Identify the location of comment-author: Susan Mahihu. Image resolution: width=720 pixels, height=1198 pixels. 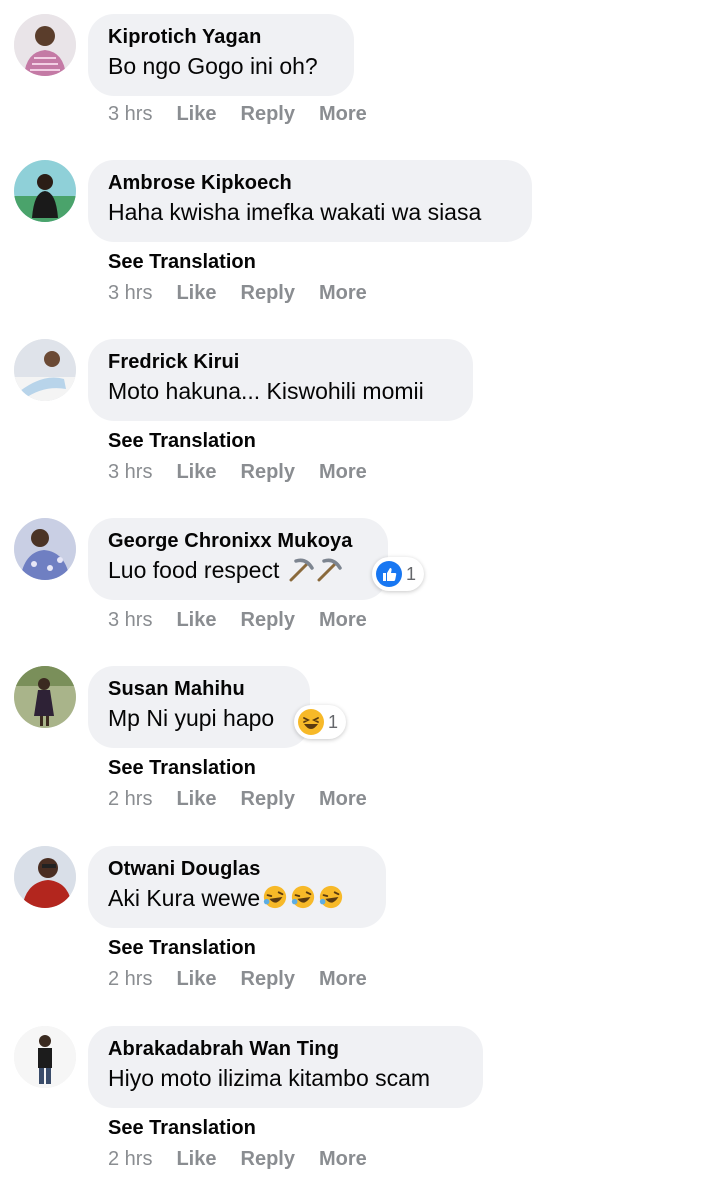
(199, 689).